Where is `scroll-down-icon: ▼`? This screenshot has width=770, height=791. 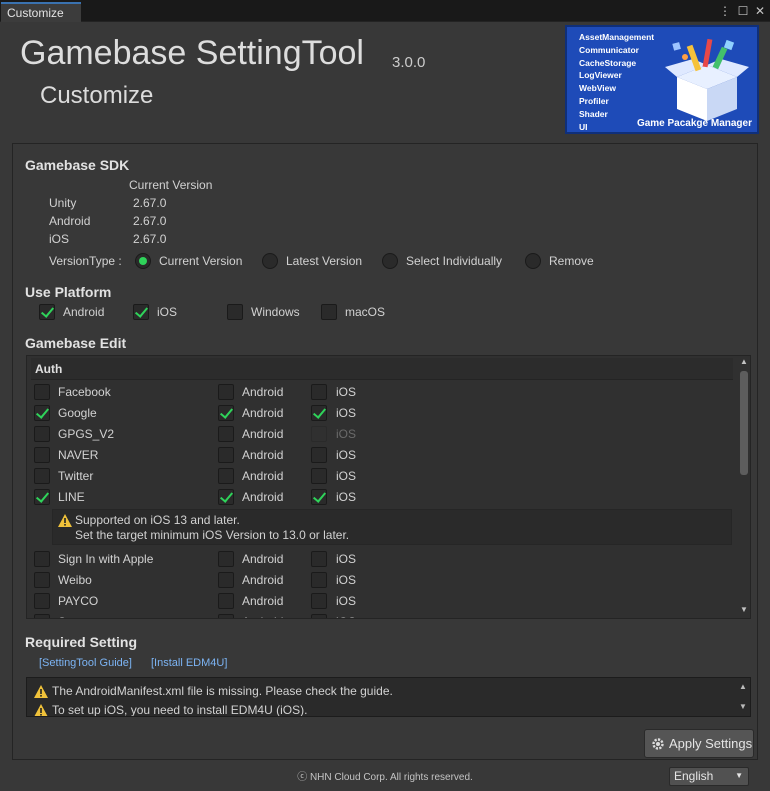 scroll-down-icon: ▼ is located at coordinates (744, 609).